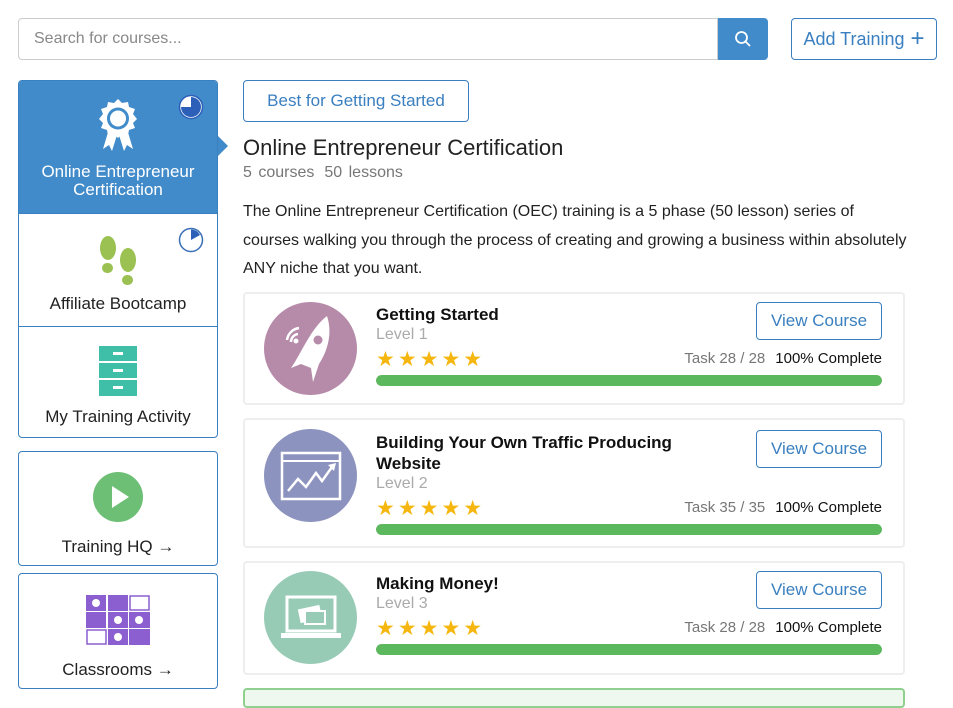 The width and height of the screenshot is (953, 708). Describe the element at coordinates (437, 314) in the screenshot. I see `course-title: Getting Started` at that location.